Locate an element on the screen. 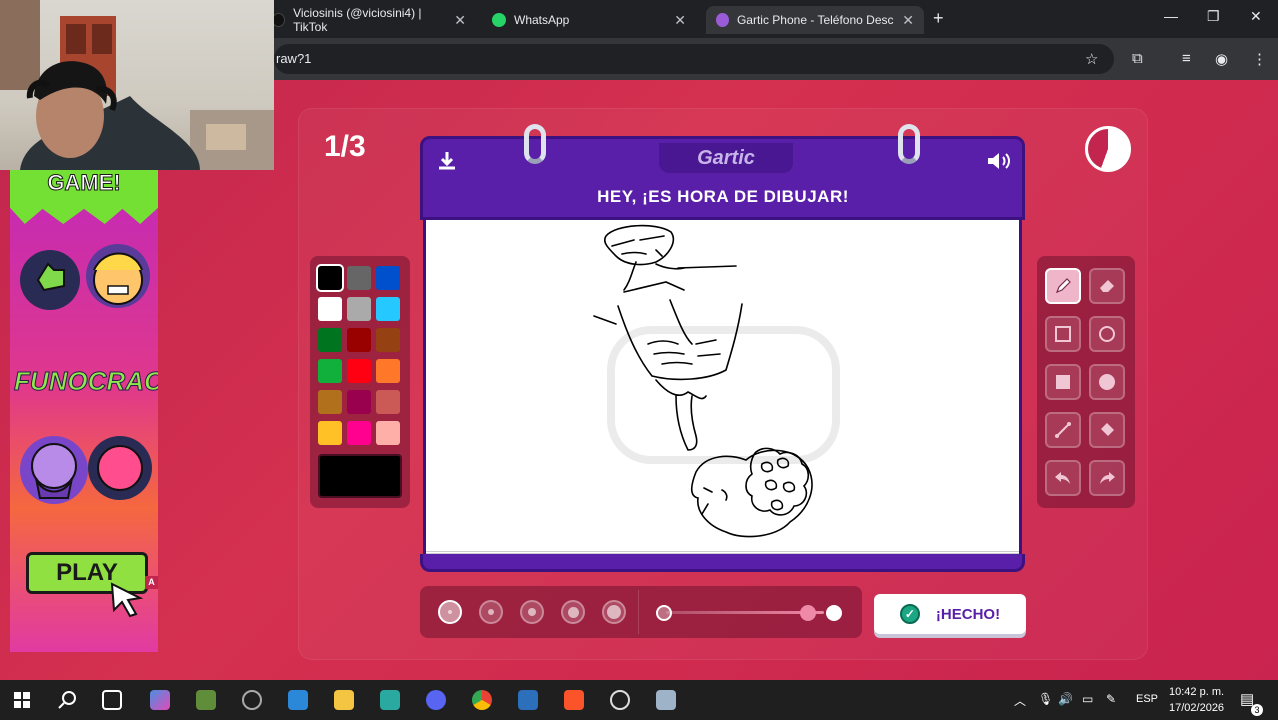 The height and width of the screenshot is (720, 1278). redo-icon is located at coordinates (1107, 478).